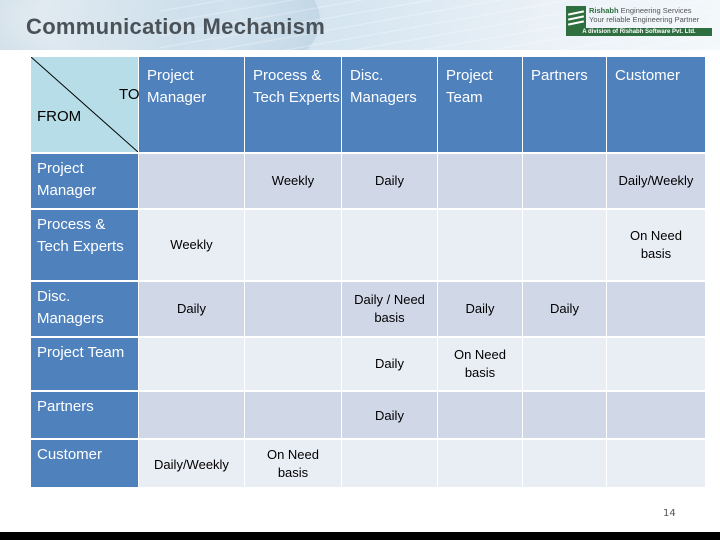 Image resolution: width=720 pixels, height=540 pixels. What do you see at coordinates (293, 104) in the screenshot?
I see `column-header: Process & Tech Experts` at bounding box center [293, 104].